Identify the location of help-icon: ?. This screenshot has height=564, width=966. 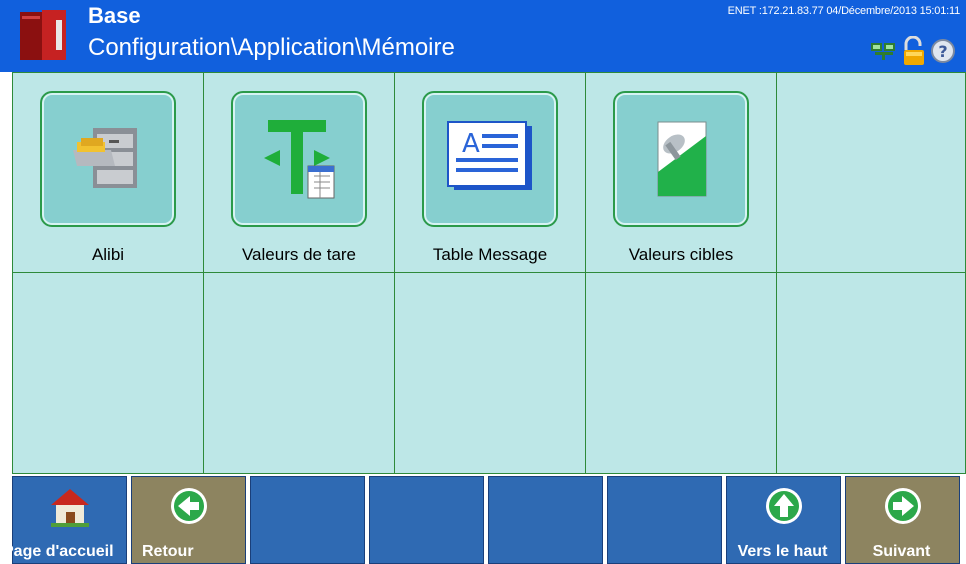
(943, 51).